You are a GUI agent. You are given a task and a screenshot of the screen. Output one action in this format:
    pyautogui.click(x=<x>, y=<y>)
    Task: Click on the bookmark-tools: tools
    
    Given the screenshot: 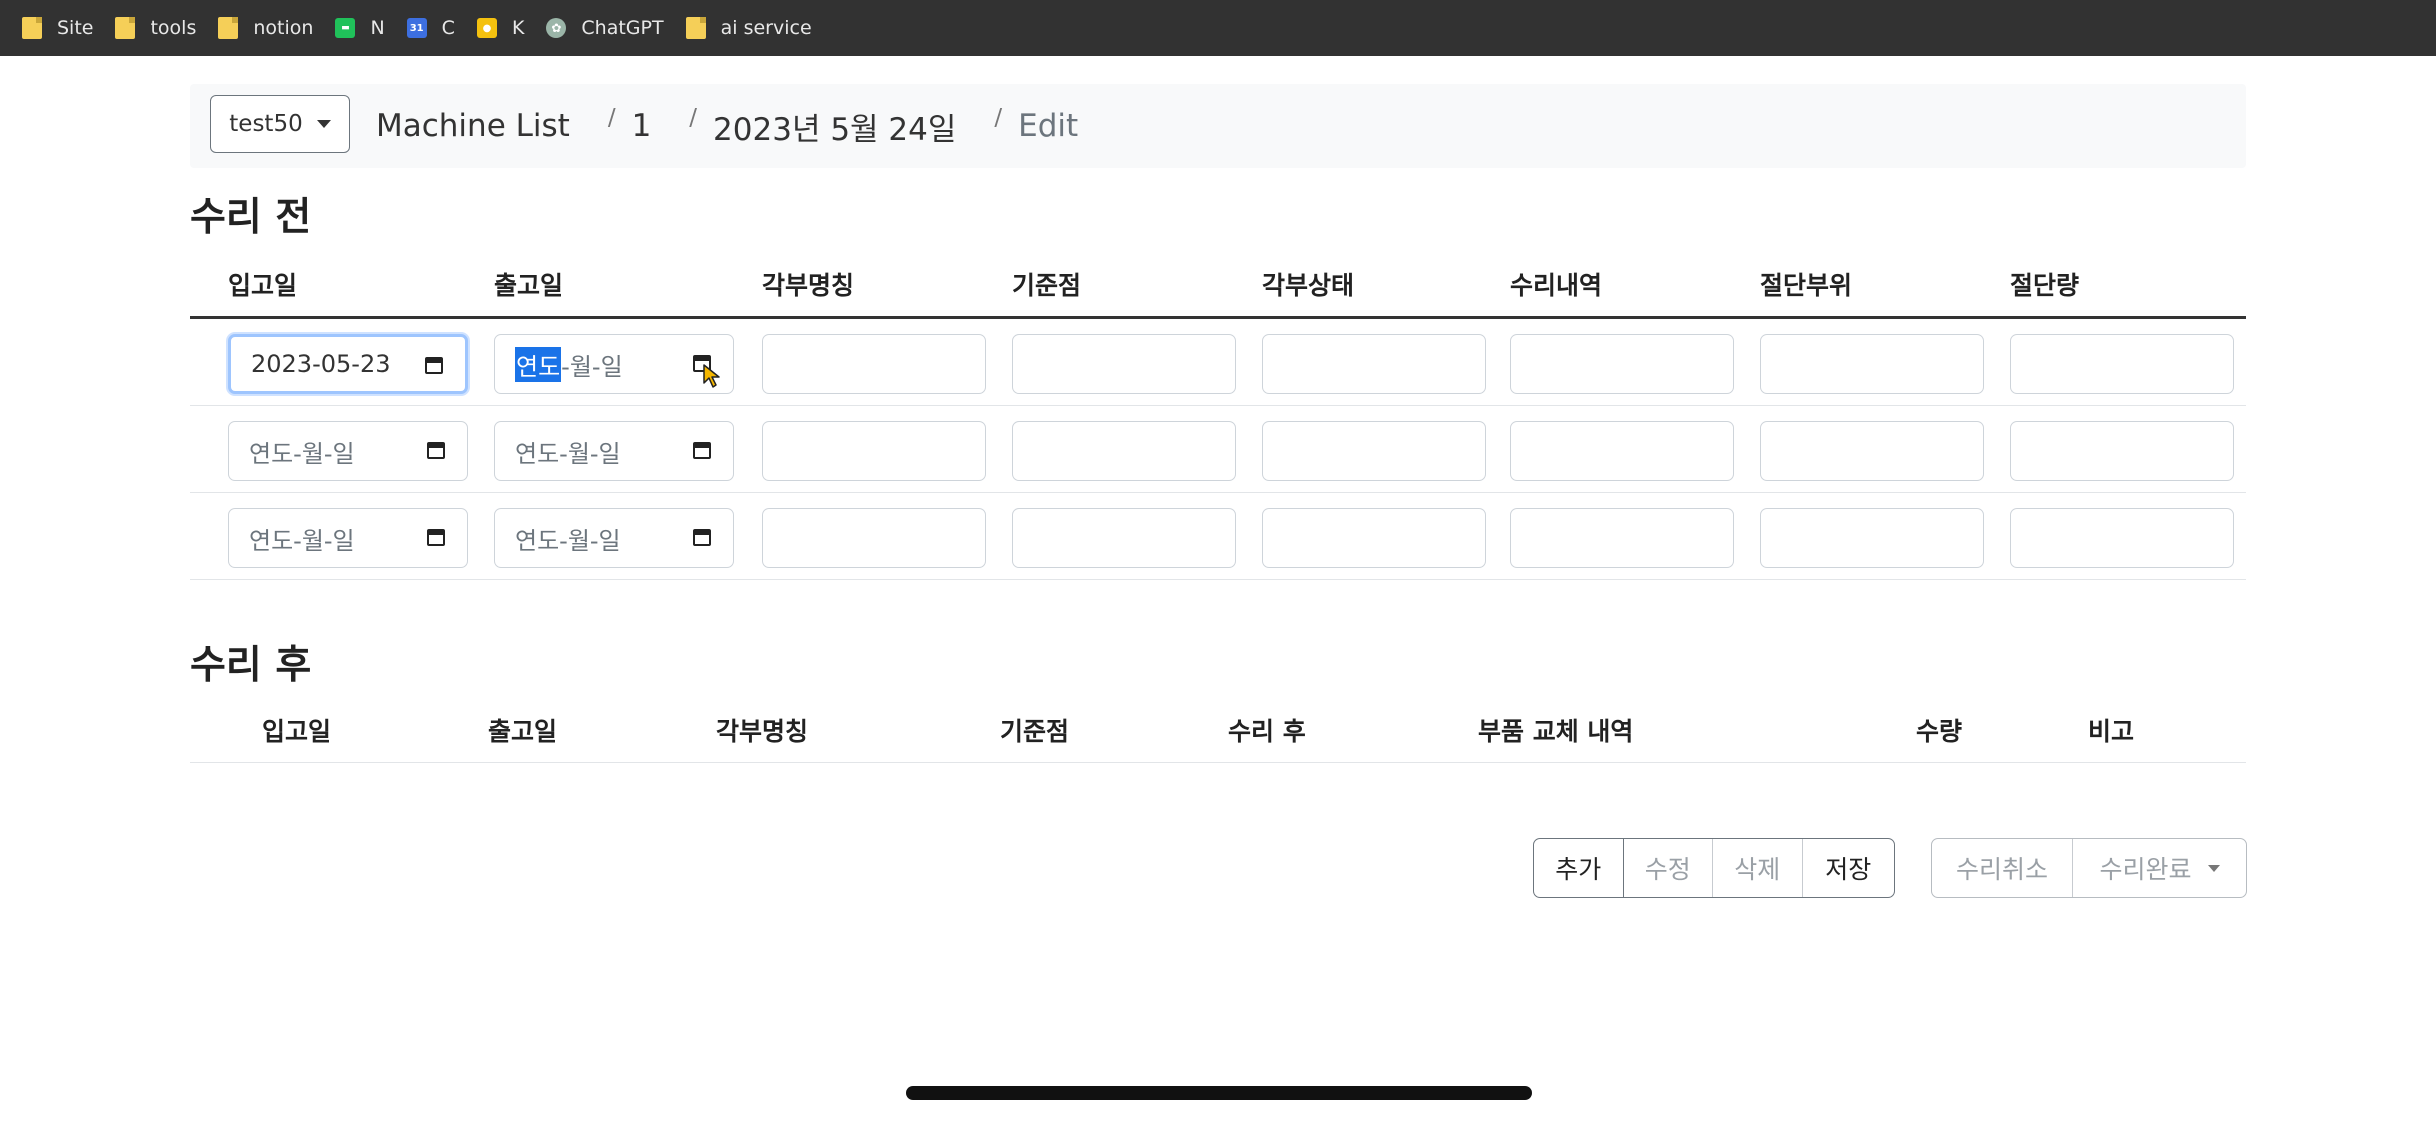 What is the action you would take?
    pyautogui.click(x=155, y=28)
    